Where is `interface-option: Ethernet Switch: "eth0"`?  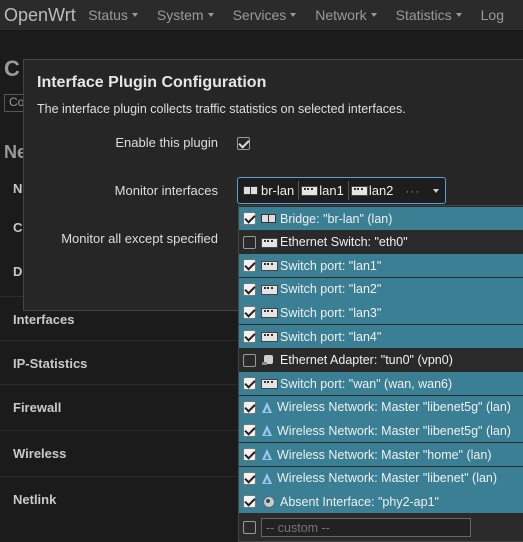
interface-option: Ethernet Switch: "eth0" is located at coordinates (381, 242).